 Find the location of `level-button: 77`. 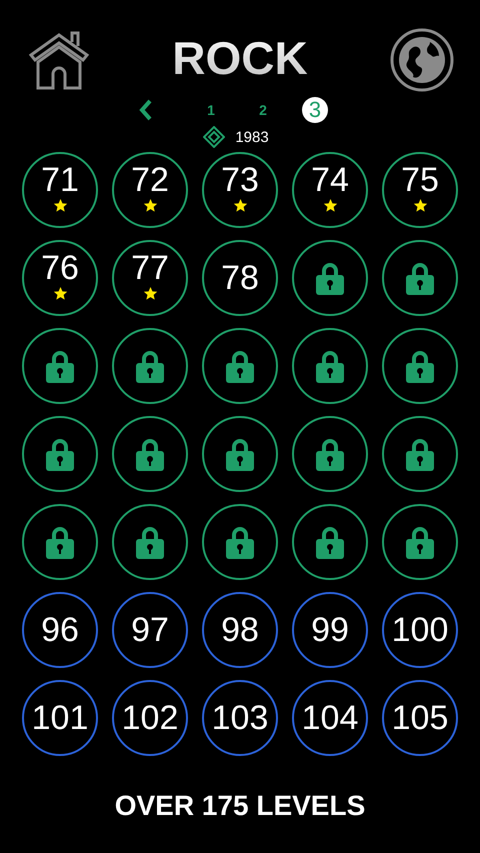

level-button: 77 is located at coordinates (150, 278).